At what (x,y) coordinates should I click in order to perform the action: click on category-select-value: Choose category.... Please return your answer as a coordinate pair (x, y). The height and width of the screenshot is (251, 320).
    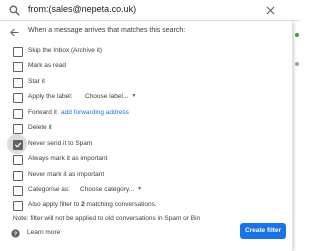
    Looking at the image, I should click on (107, 189).